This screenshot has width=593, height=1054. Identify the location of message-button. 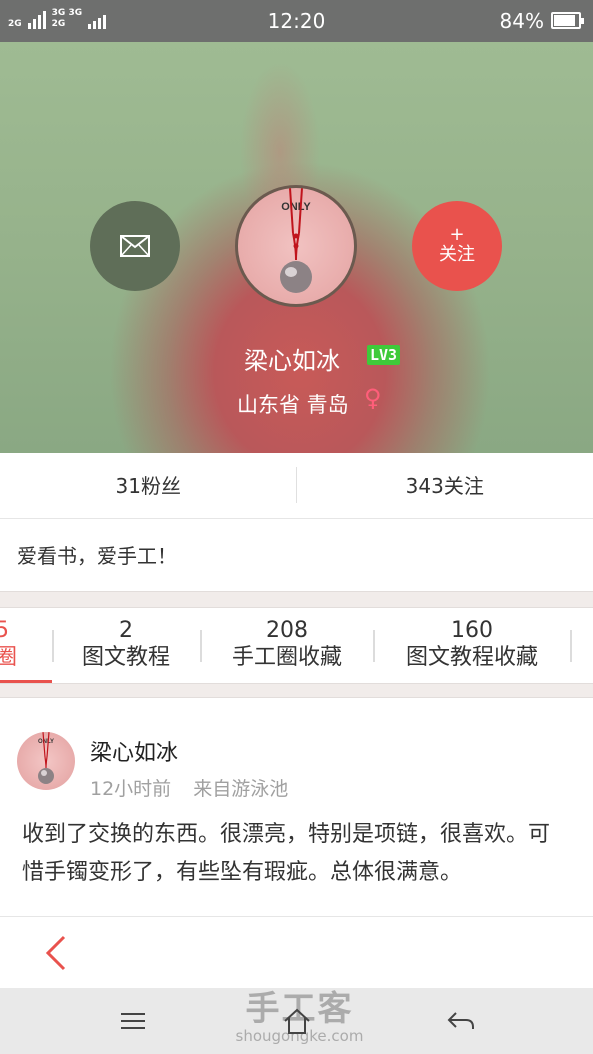
(135, 246).